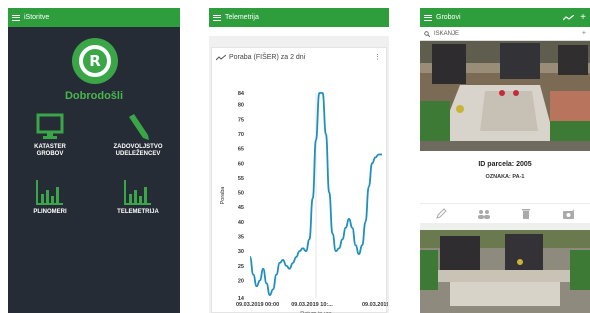 This screenshot has width=590, height=313. Describe the element at coordinates (484, 214) in the screenshot. I see `people-icon` at that location.